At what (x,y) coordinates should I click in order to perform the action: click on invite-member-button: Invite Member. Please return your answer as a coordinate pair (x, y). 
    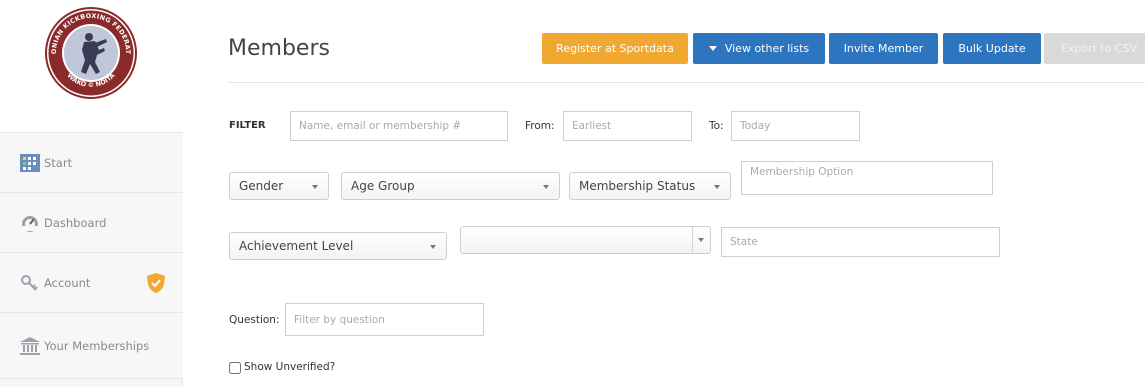
    Looking at the image, I should click on (883, 48).